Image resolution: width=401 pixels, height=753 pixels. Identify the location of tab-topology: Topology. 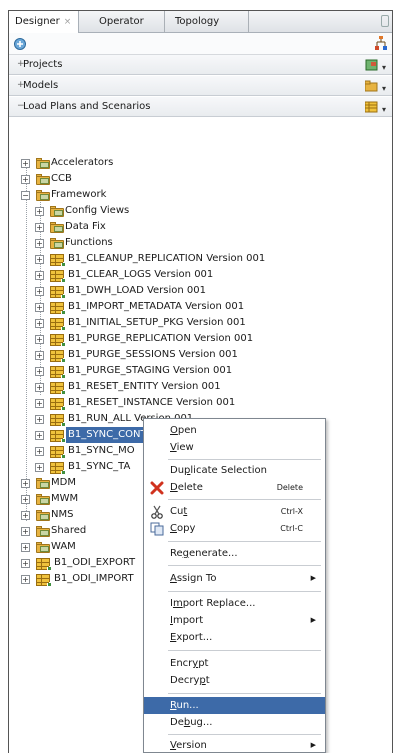
(209, 22).